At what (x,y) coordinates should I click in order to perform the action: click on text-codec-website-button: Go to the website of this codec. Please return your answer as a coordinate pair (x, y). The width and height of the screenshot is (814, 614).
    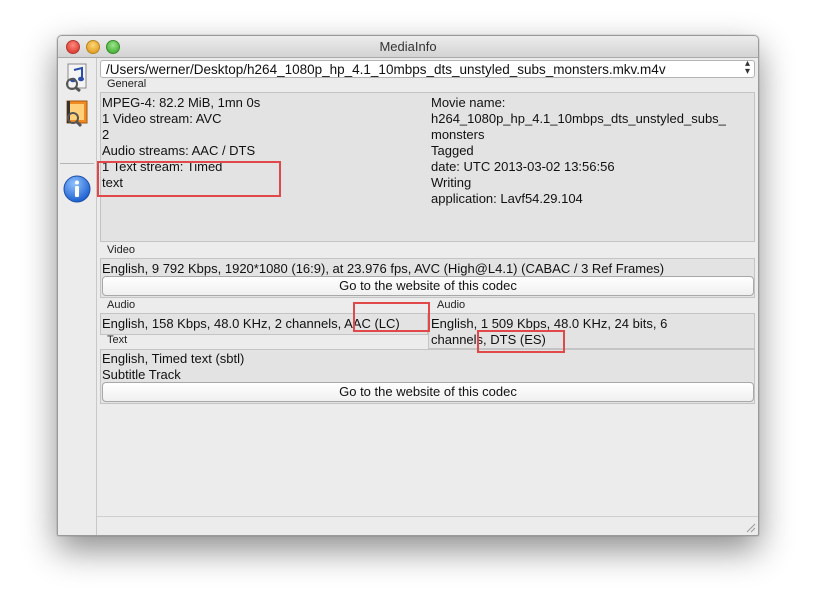
    Looking at the image, I should click on (428, 392).